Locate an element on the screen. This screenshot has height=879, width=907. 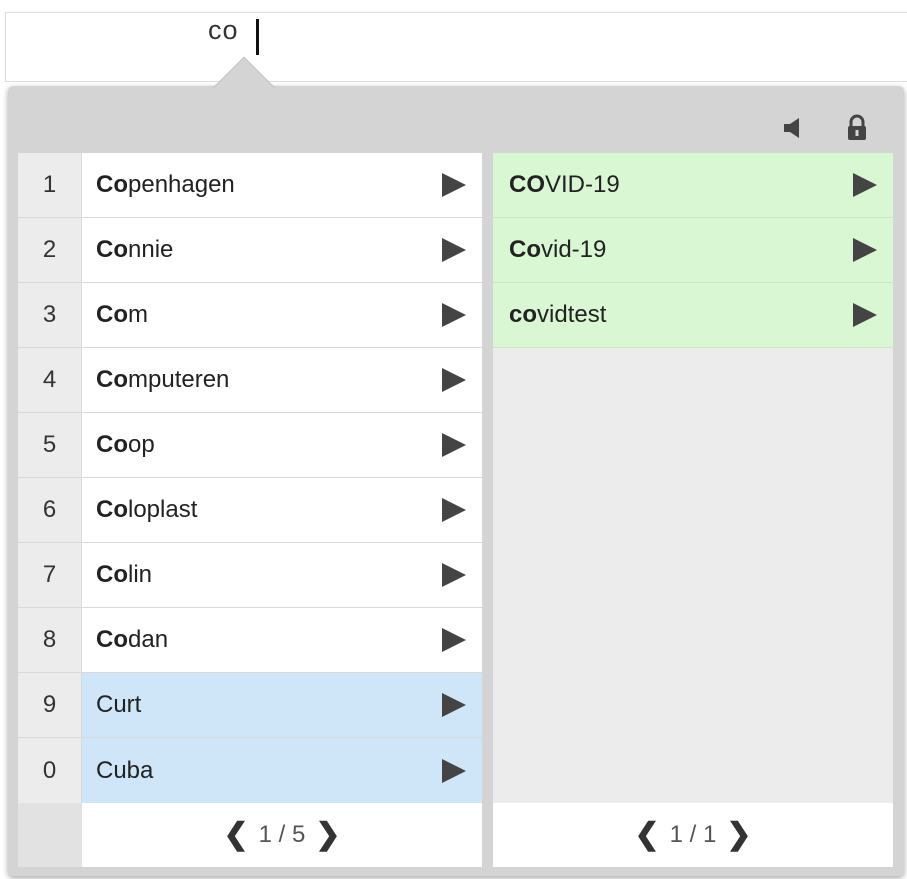
suggestion-cell: covidtest is located at coordinates (693, 315).